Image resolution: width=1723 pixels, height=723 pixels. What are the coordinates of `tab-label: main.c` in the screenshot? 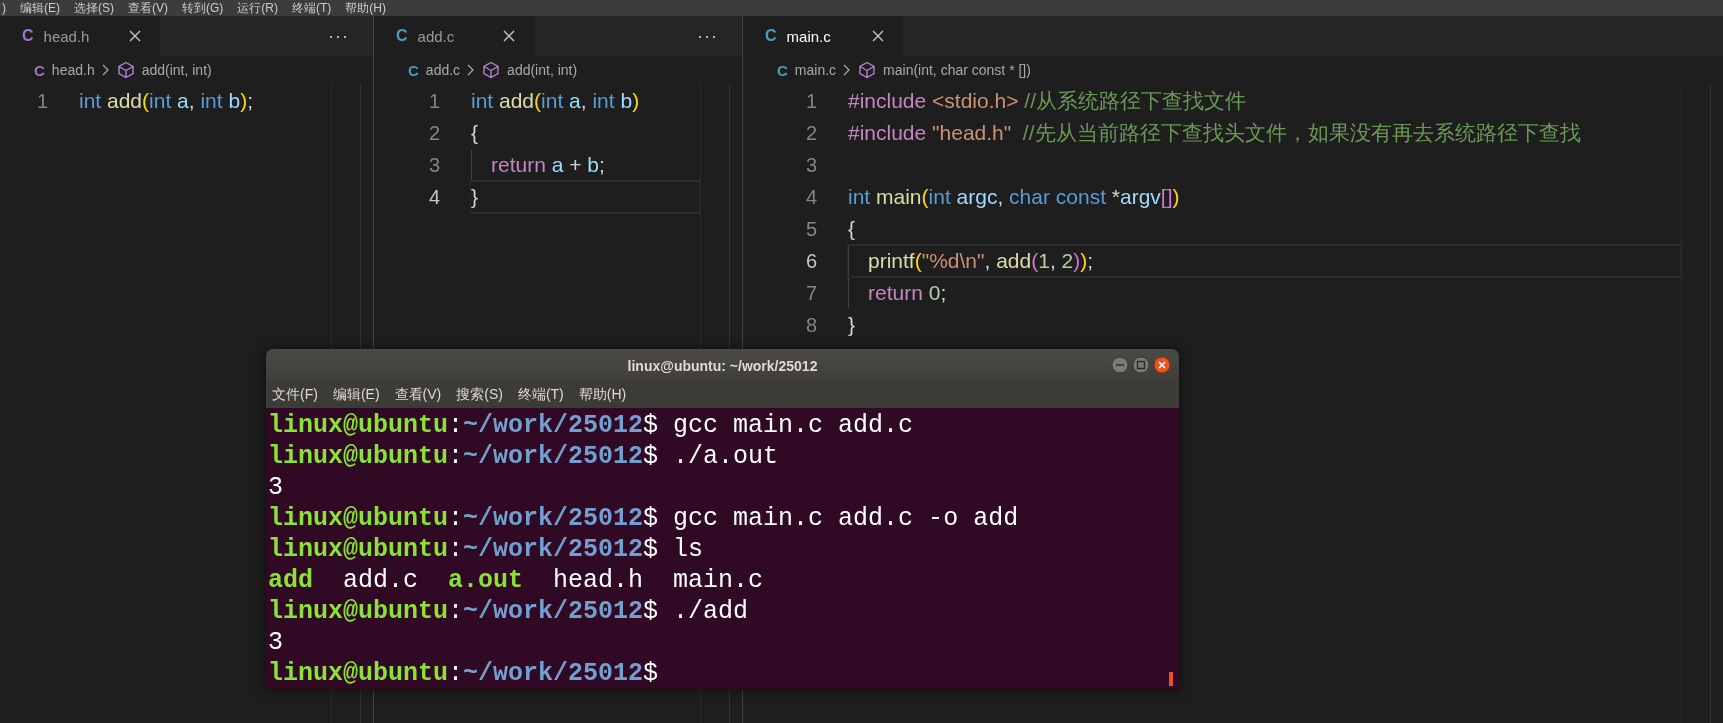 It's located at (809, 36).